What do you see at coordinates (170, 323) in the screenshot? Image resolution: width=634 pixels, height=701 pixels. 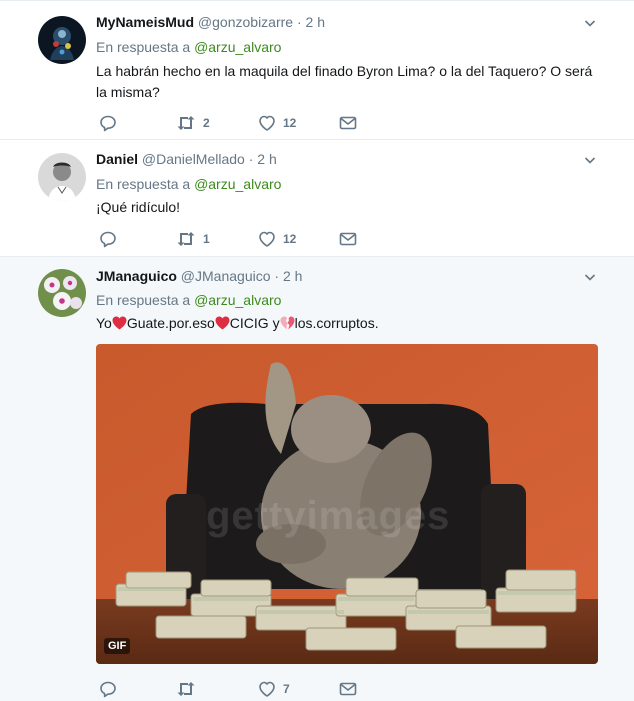 I see `text-segment: Guate.por.eso` at bounding box center [170, 323].